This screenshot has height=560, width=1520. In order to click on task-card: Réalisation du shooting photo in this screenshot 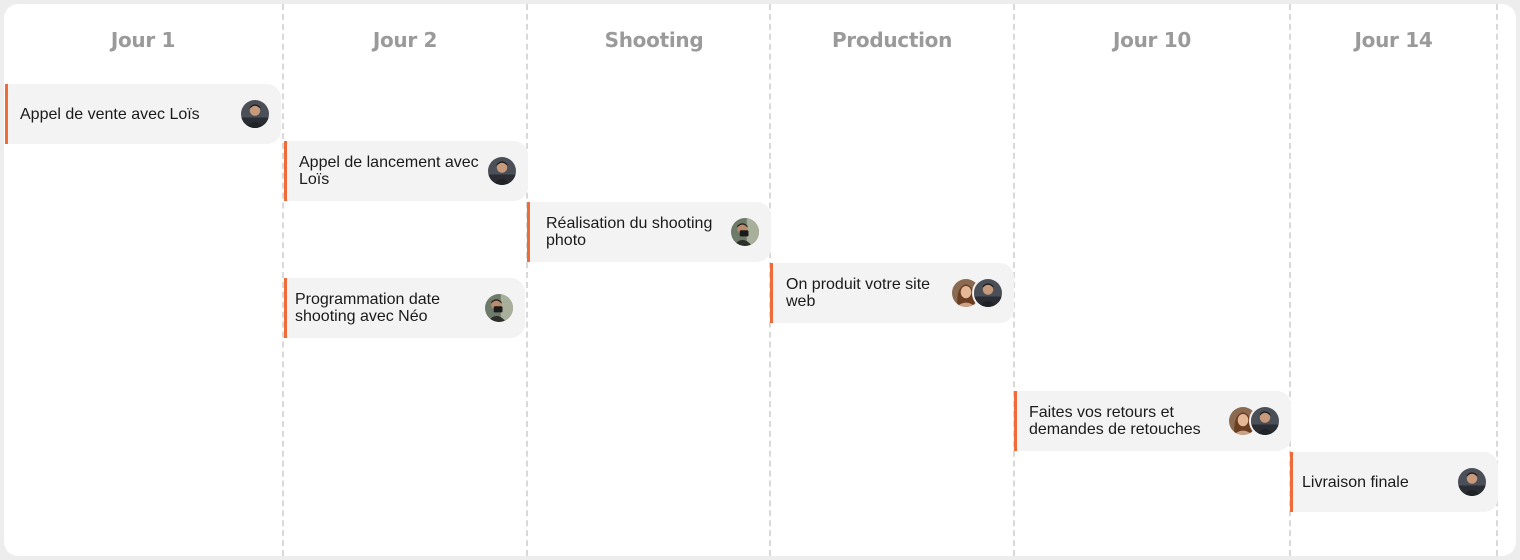, I will do `click(649, 232)`.